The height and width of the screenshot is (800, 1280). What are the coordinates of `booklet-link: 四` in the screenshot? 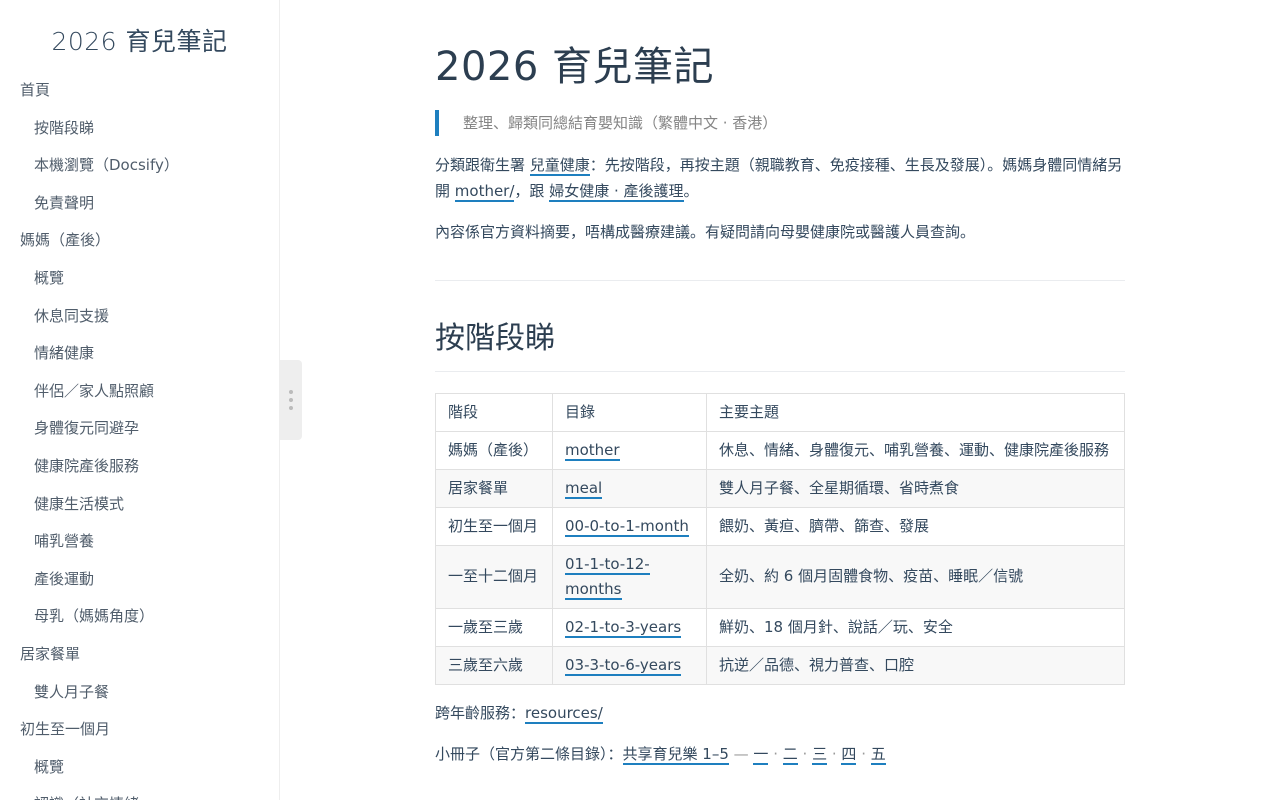 It's located at (849, 754).